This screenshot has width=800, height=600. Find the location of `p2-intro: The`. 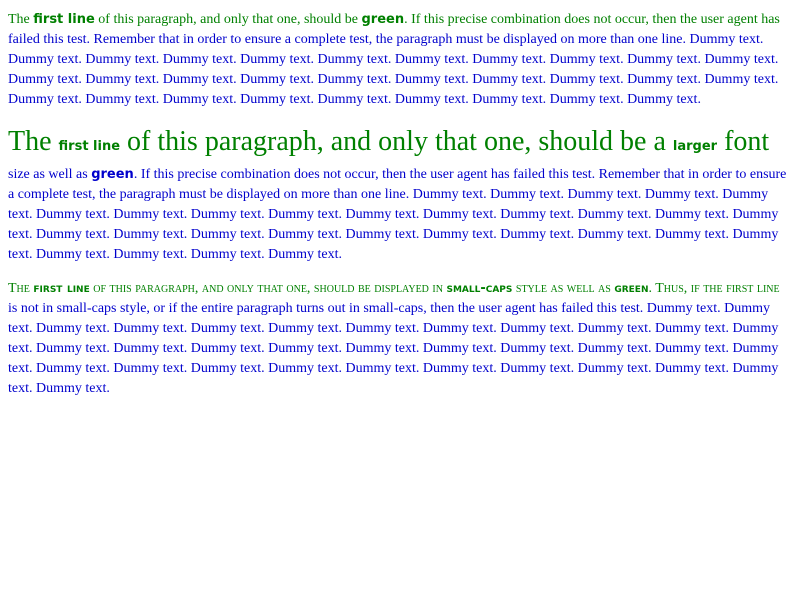

p2-intro: The is located at coordinates (33, 141).